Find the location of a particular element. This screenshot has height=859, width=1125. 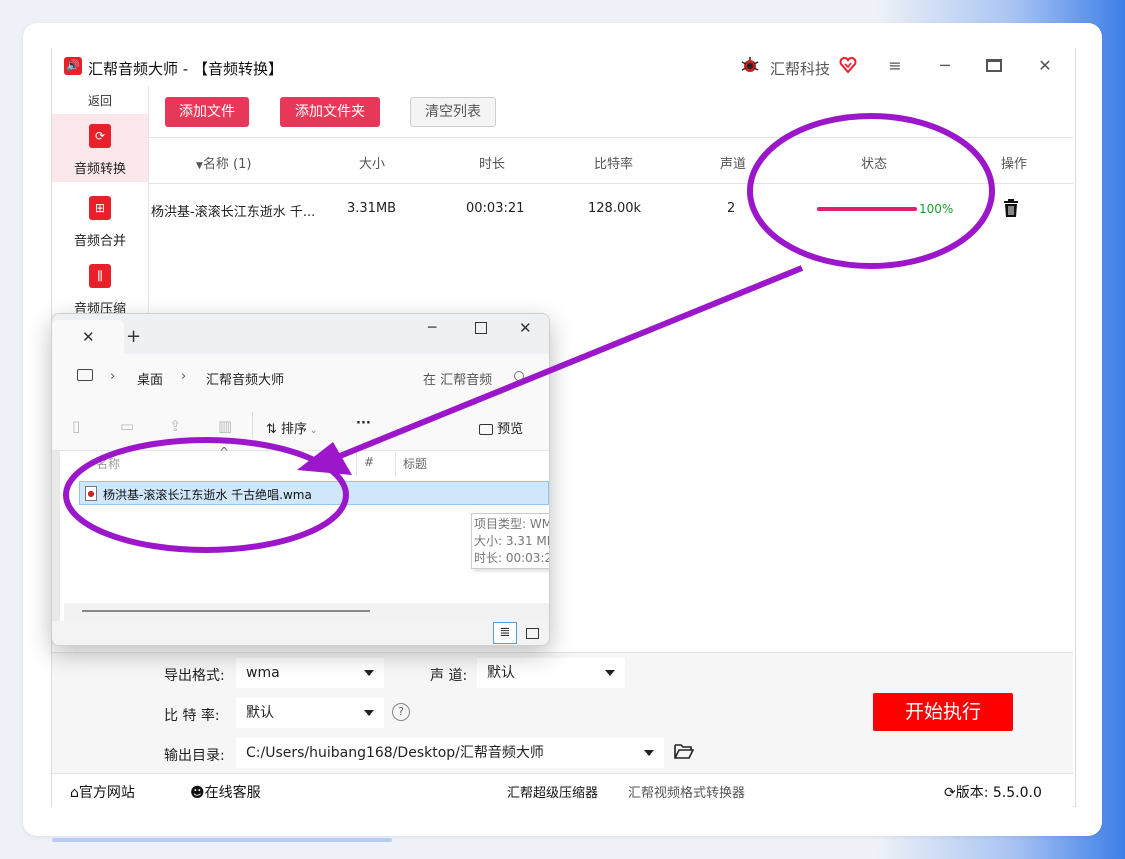

search-icon is located at coordinates (519, 376).